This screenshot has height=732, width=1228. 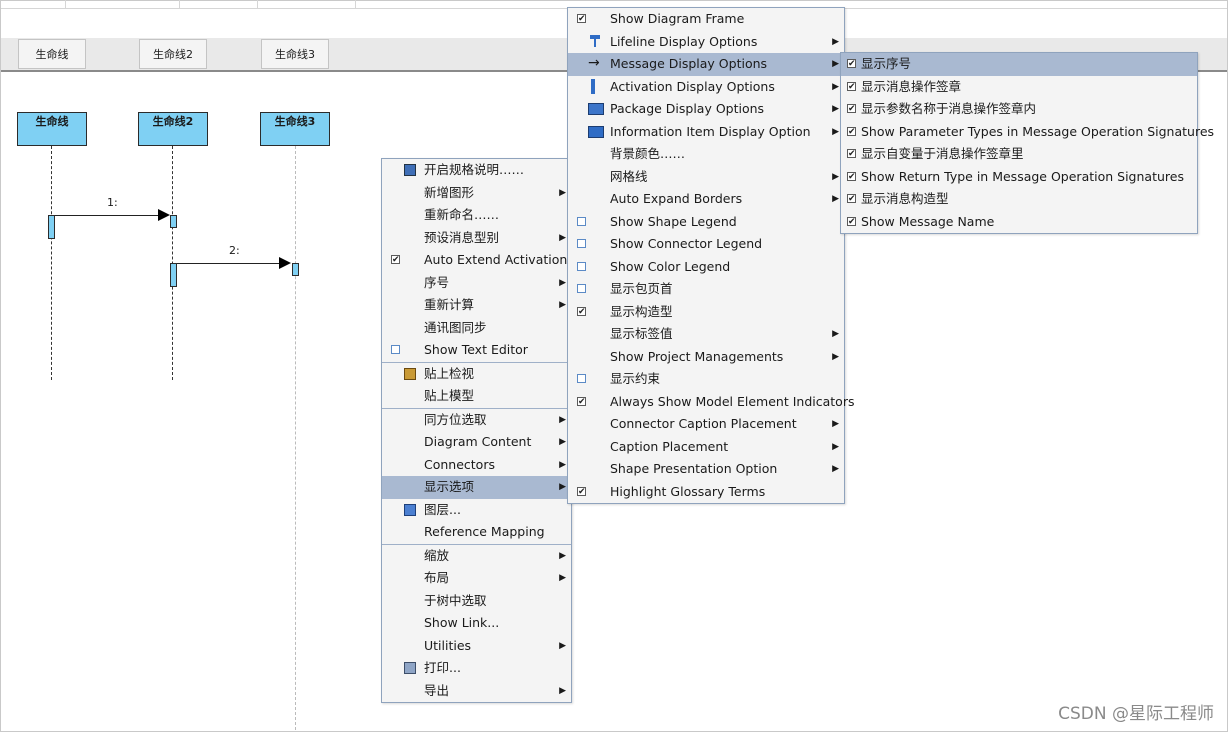 I want to click on menu-item-label: Show Connector Legend, so click(x=686, y=243).